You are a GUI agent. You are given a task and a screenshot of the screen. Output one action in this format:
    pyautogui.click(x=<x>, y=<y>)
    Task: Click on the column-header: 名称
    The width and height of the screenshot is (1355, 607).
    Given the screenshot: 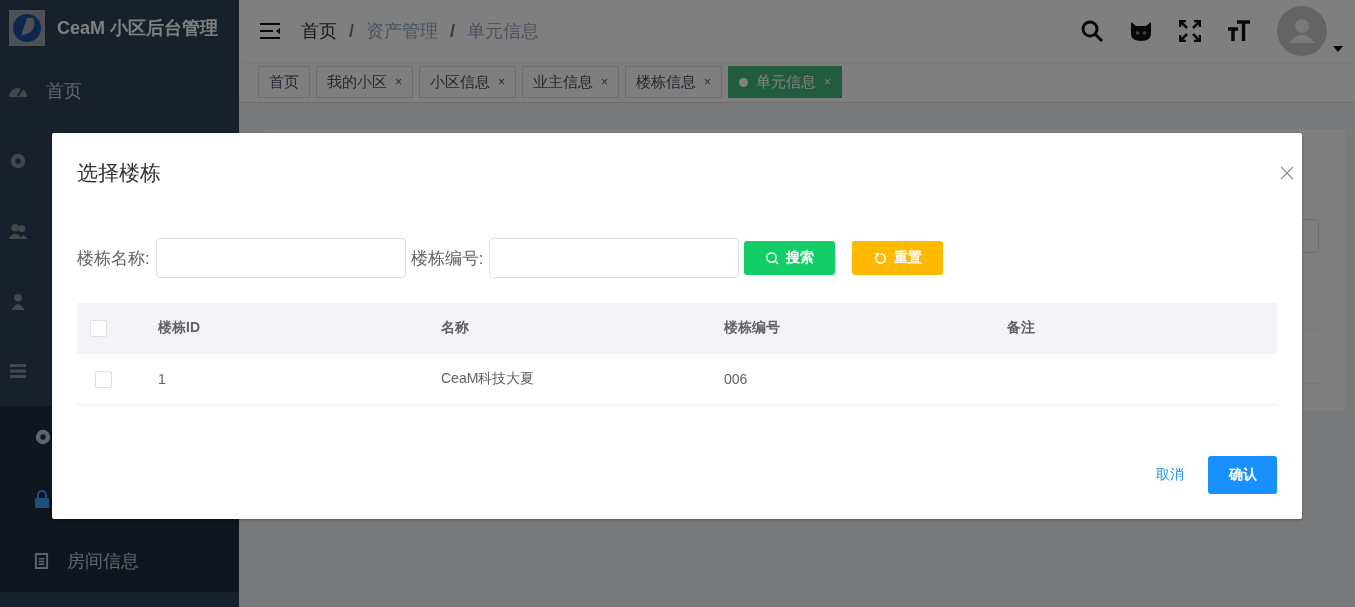 What is the action you would take?
    pyautogui.click(x=455, y=327)
    